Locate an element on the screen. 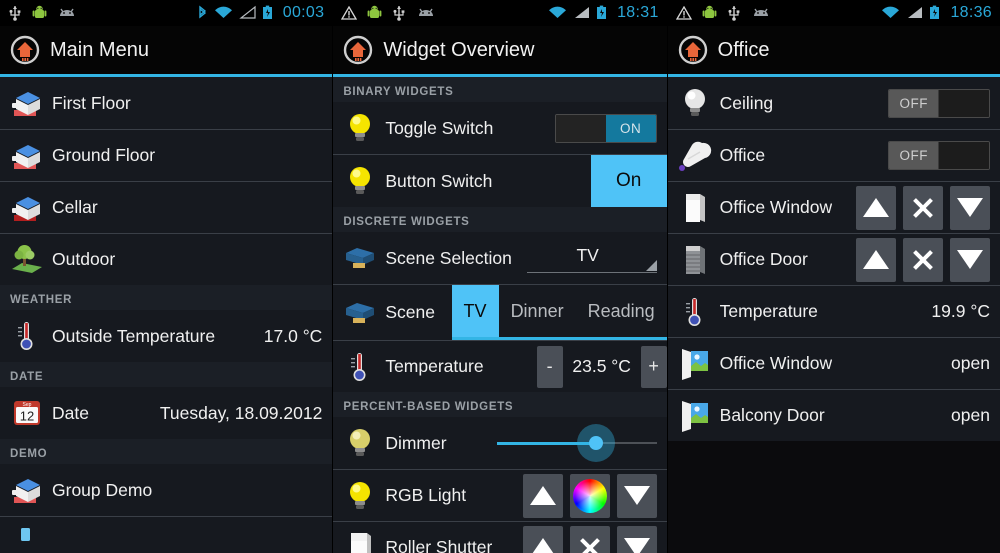 This screenshot has height=553, width=1000. scene-selection-control: TV is located at coordinates (591, 258).